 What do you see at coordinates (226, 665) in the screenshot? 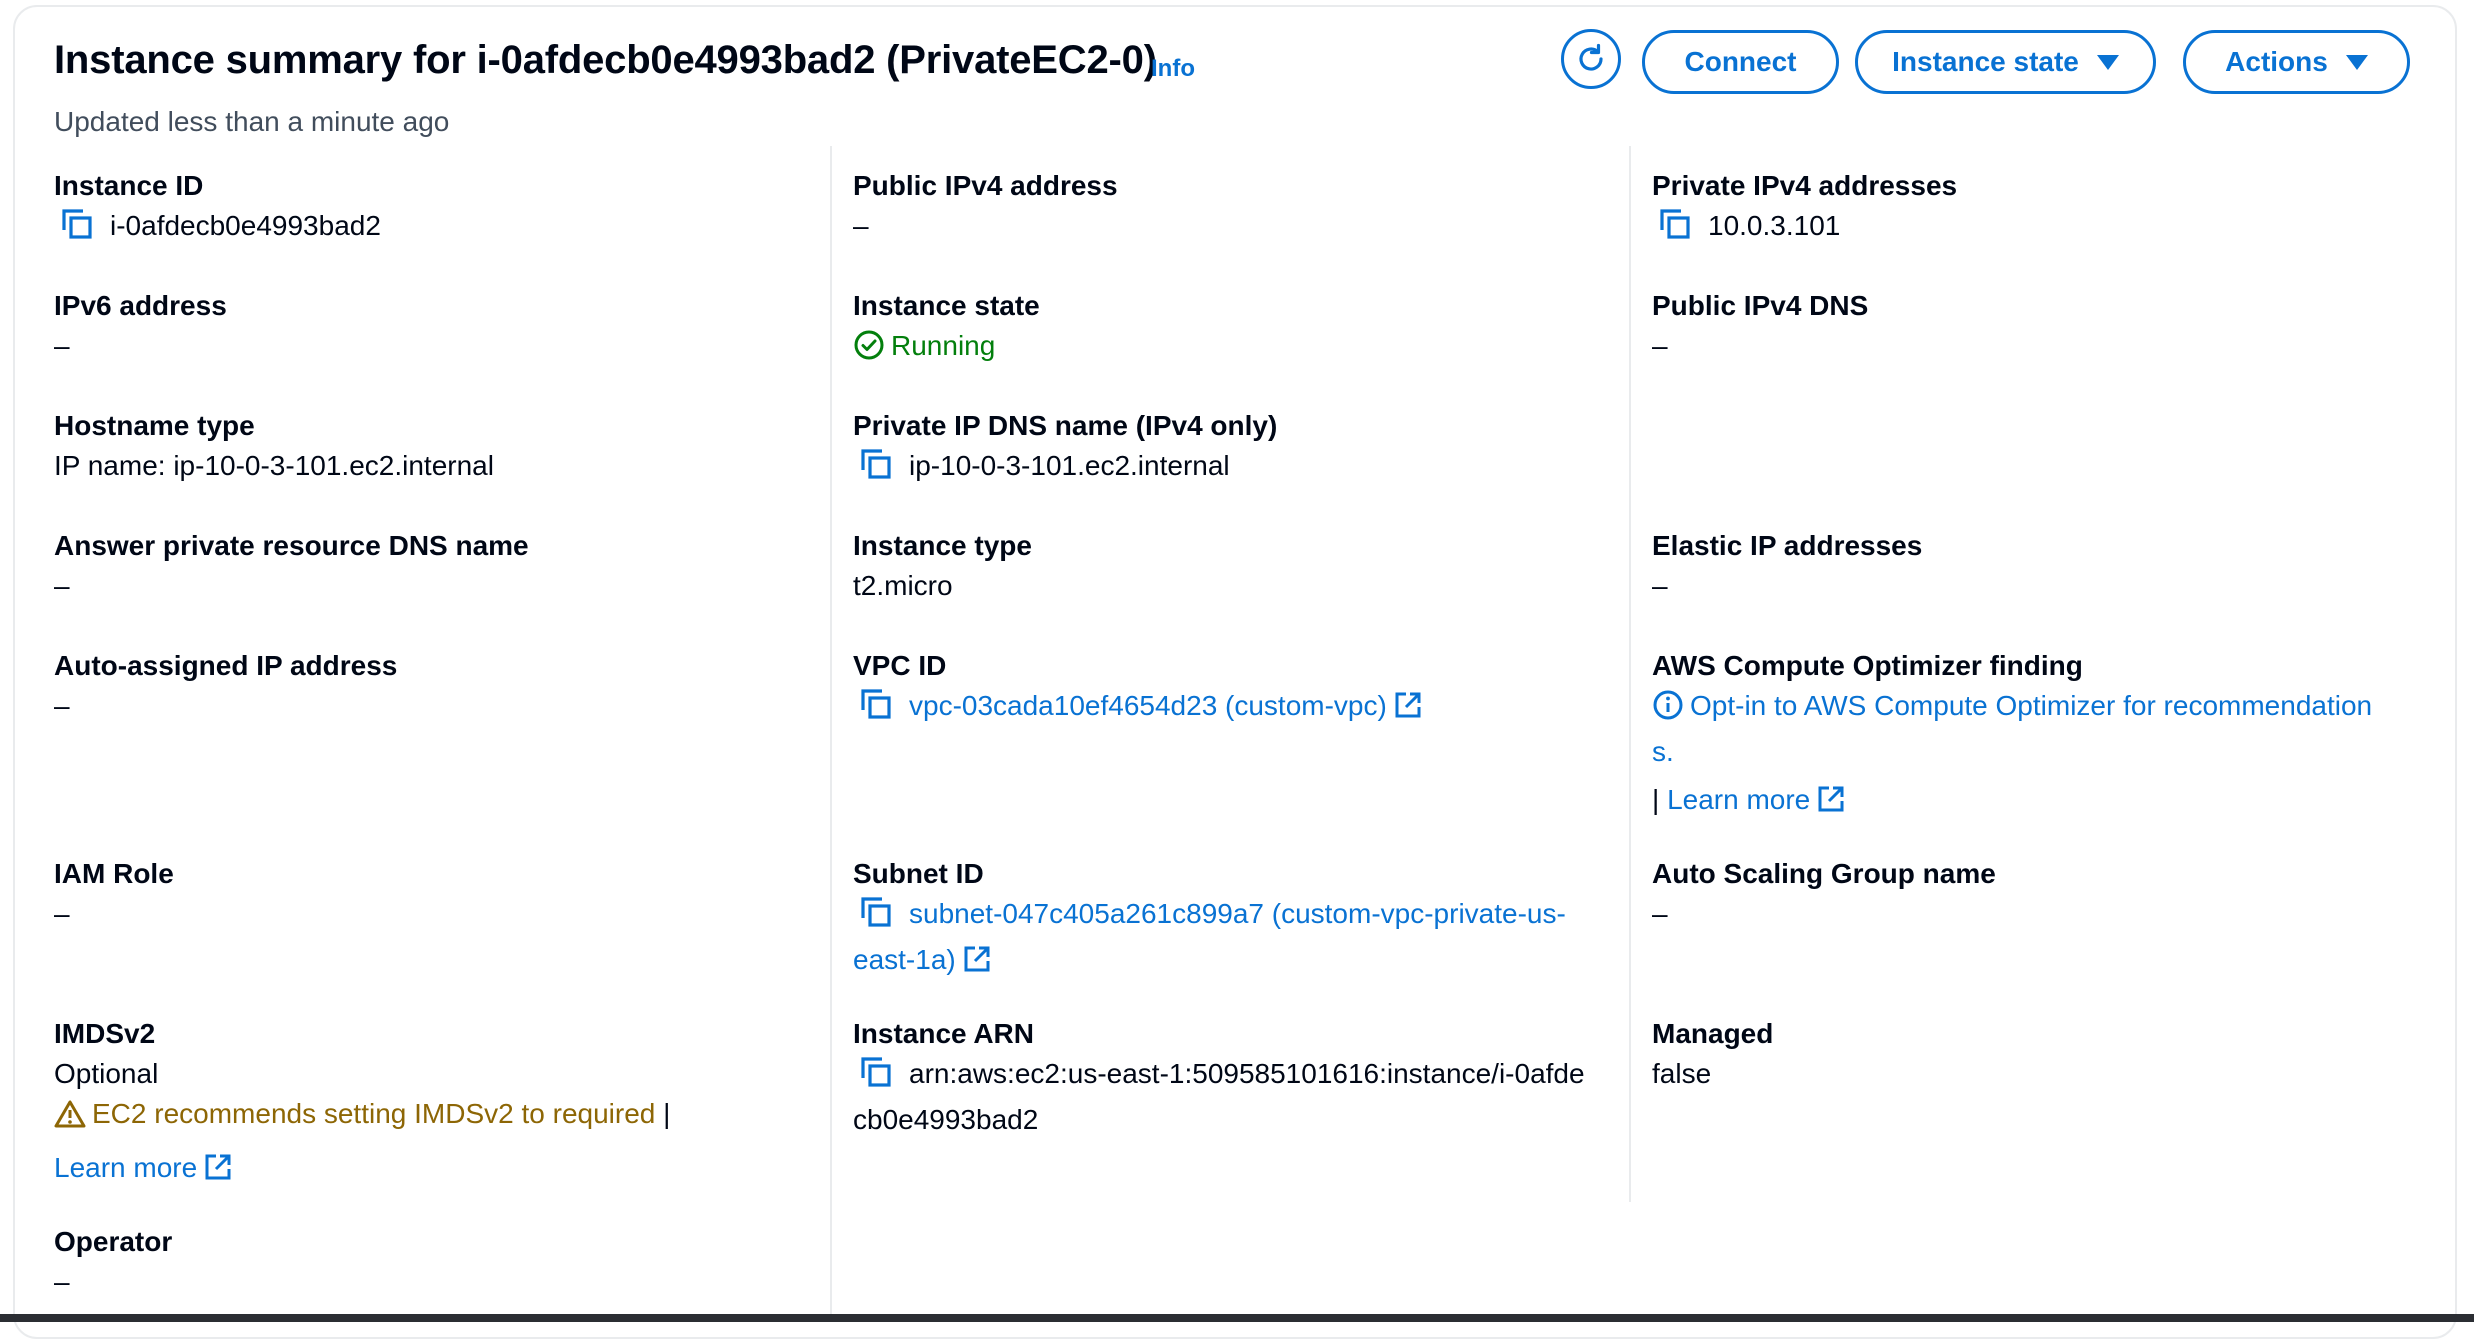
I see `field-label: Auto-assigned IP address` at bounding box center [226, 665].